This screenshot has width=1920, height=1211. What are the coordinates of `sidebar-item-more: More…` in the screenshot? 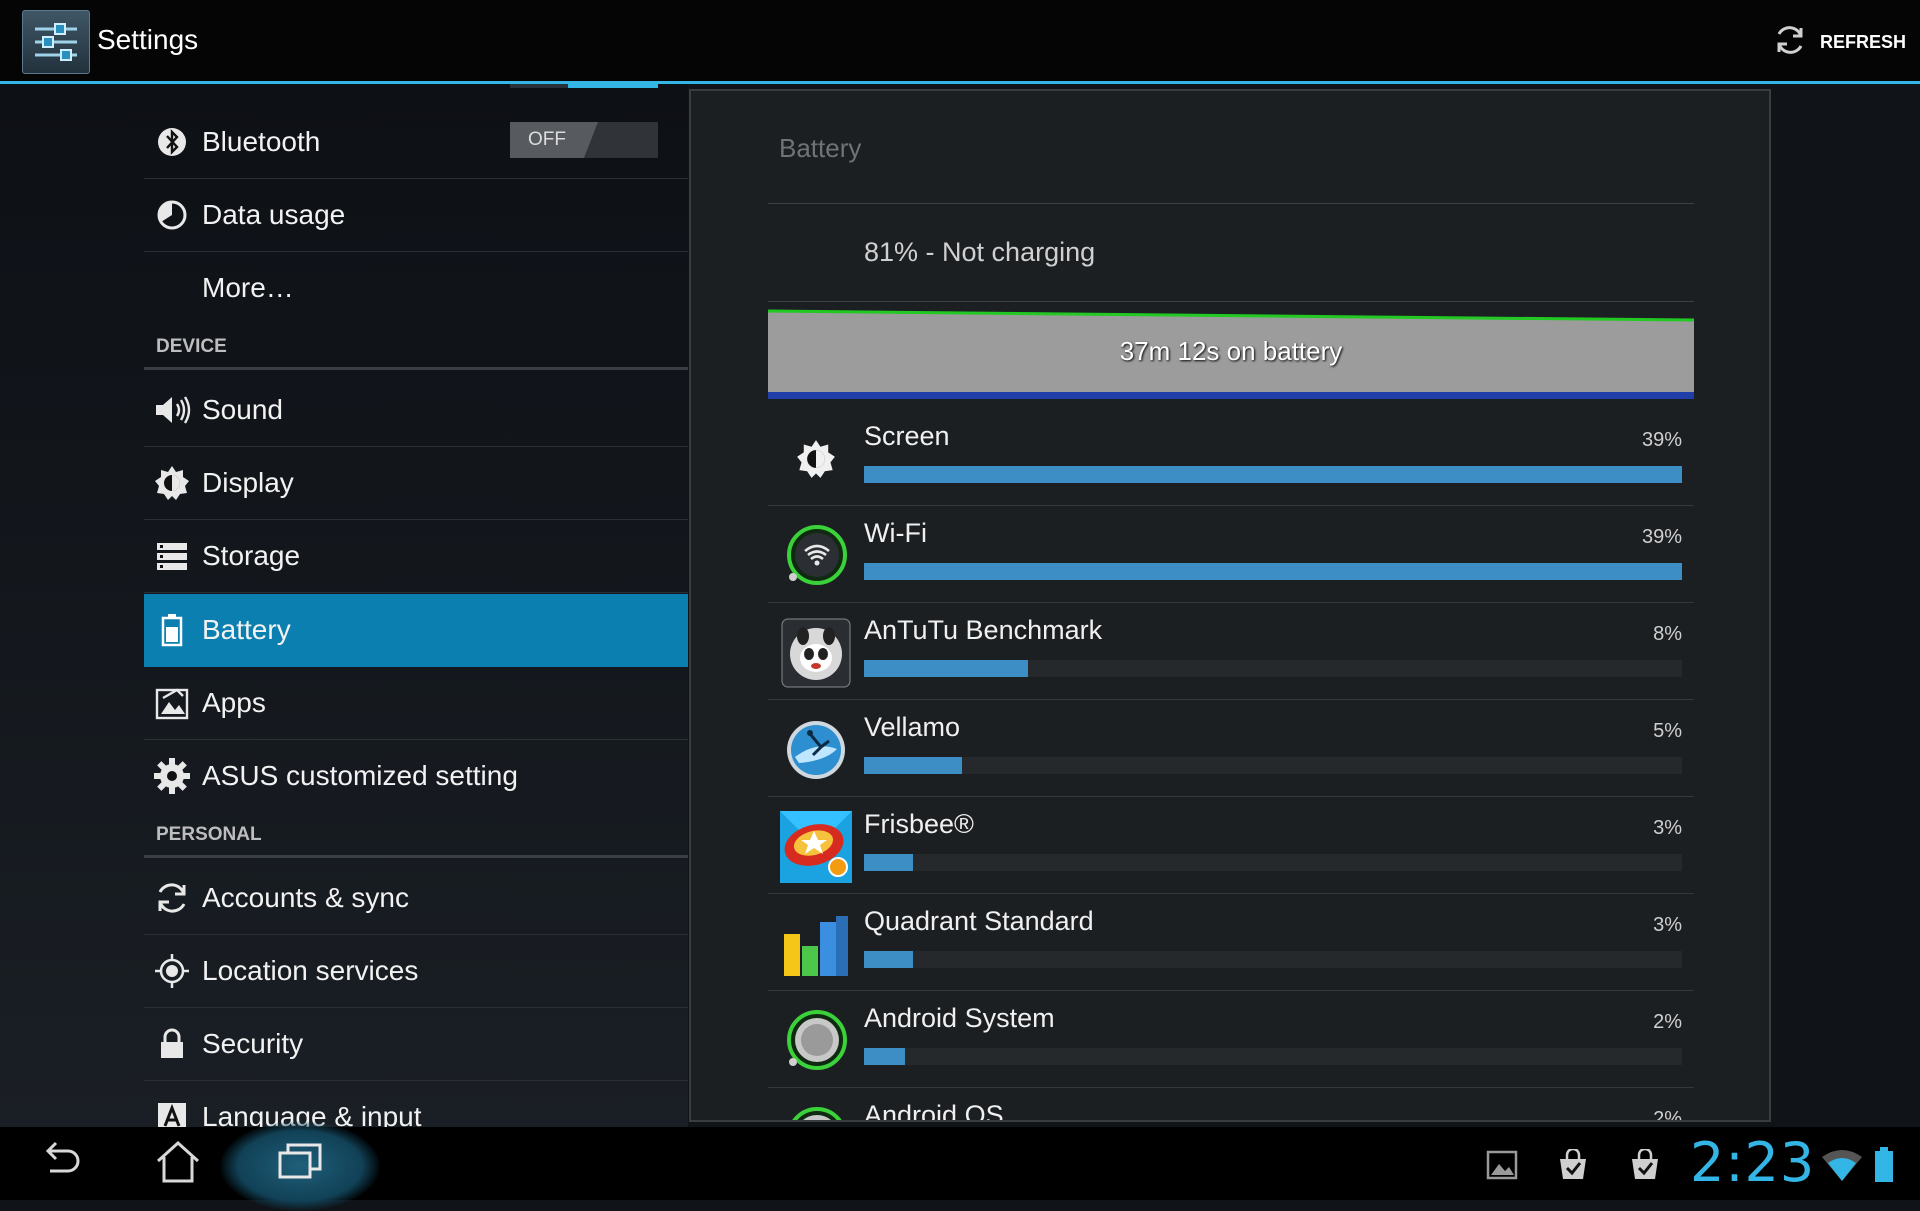 It's located at (416, 288).